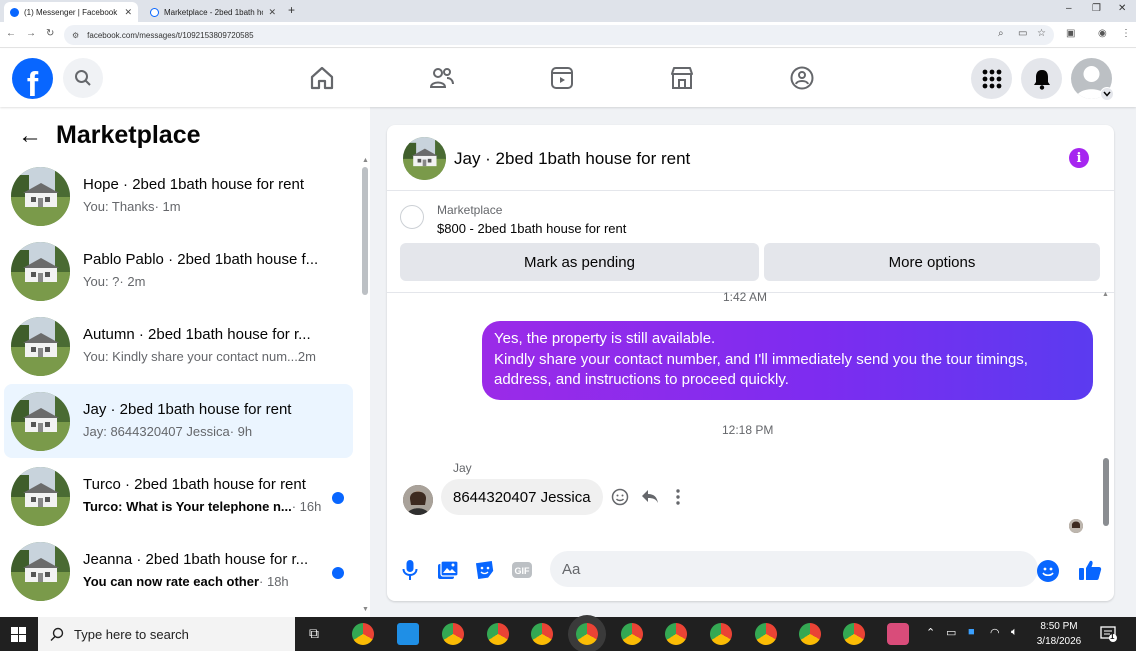 This screenshot has width=1136, height=651. Describe the element at coordinates (1014, 632) in the screenshot. I see `volume-icon: 🔈︎` at that location.